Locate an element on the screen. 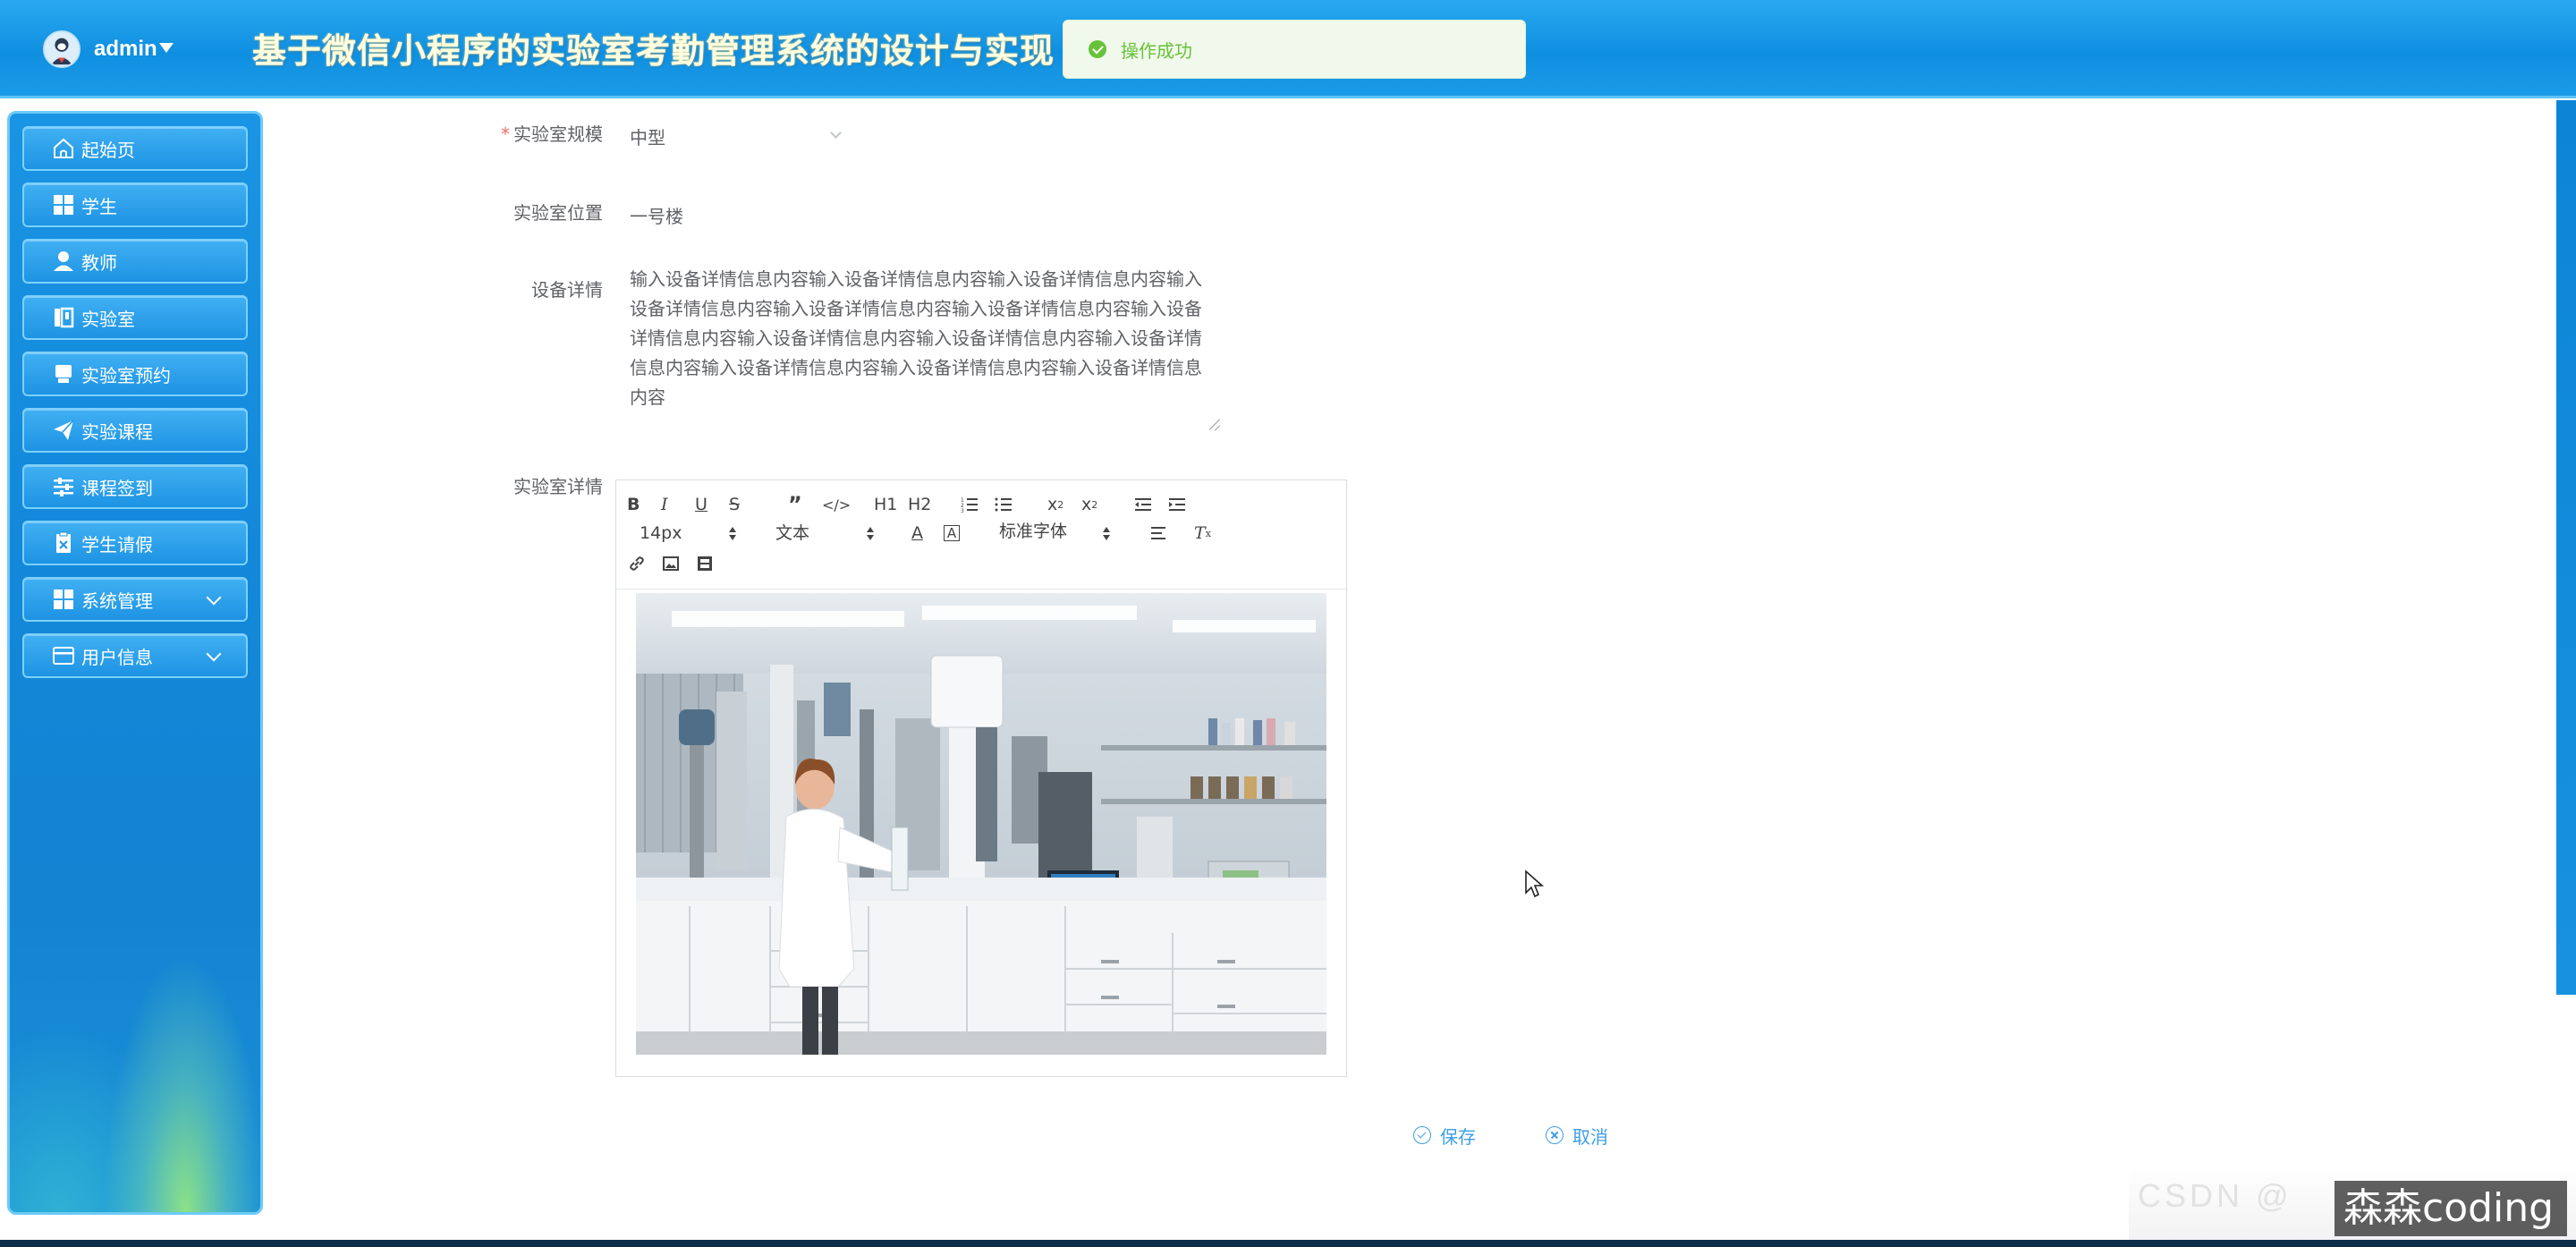 This screenshot has width=2576, height=1247. font-size-select: 14px is located at coordinates (661, 533).